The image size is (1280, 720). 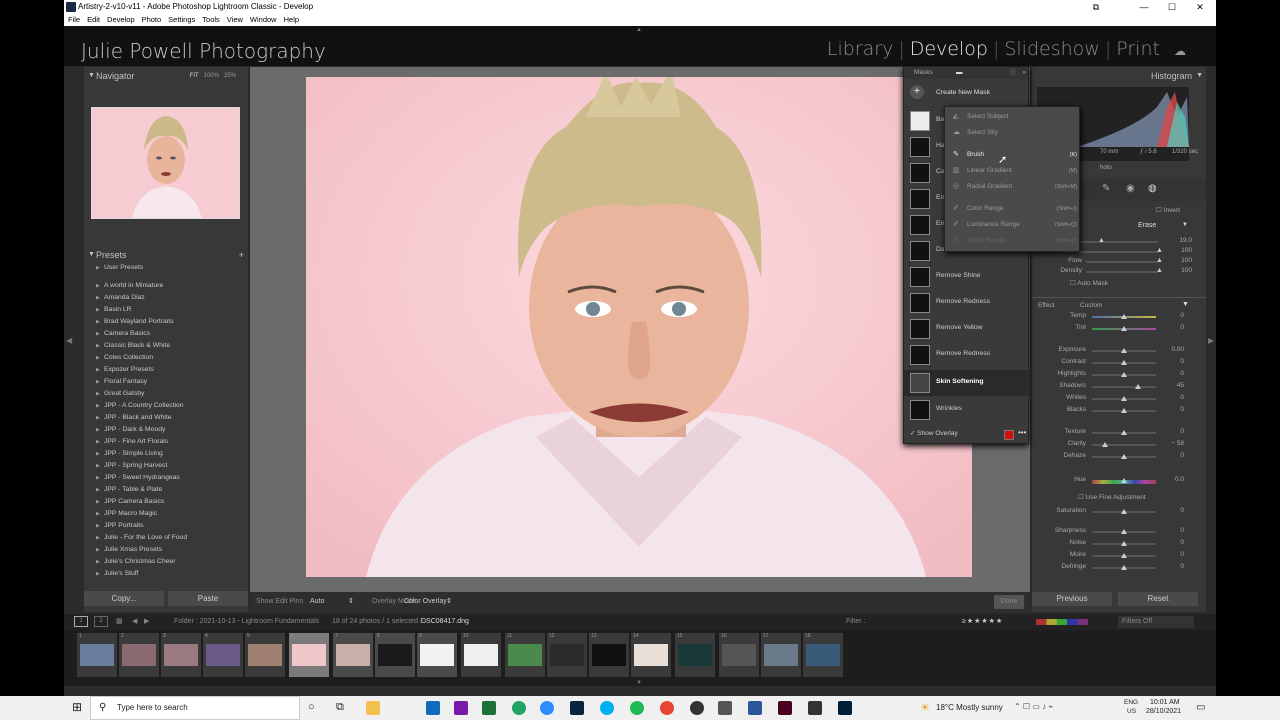 What do you see at coordinates (639, 30) in the screenshot?
I see `collapse-top-icon: ▲` at bounding box center [639, 30].